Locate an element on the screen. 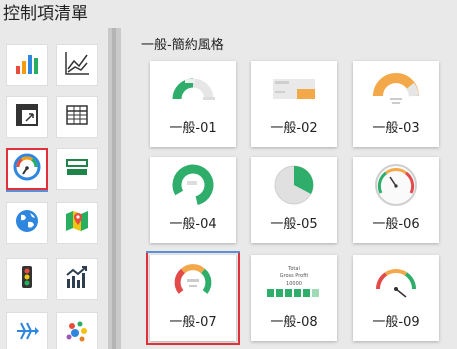  control-card-general-06: 一般-06 is located at coordinates (396, 200).